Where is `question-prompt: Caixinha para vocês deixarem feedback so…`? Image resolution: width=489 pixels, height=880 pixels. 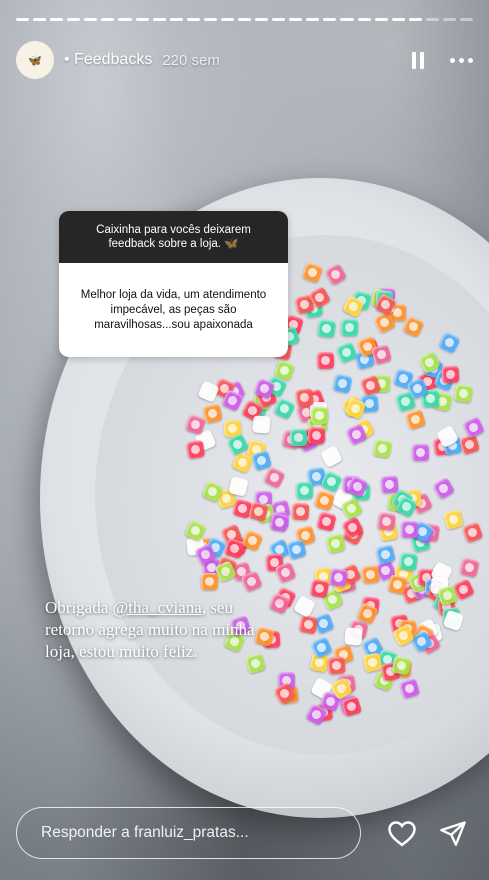 question-prompt: Caixinha para vocês deixarem feedback so… is located at coordinates (173, 237).